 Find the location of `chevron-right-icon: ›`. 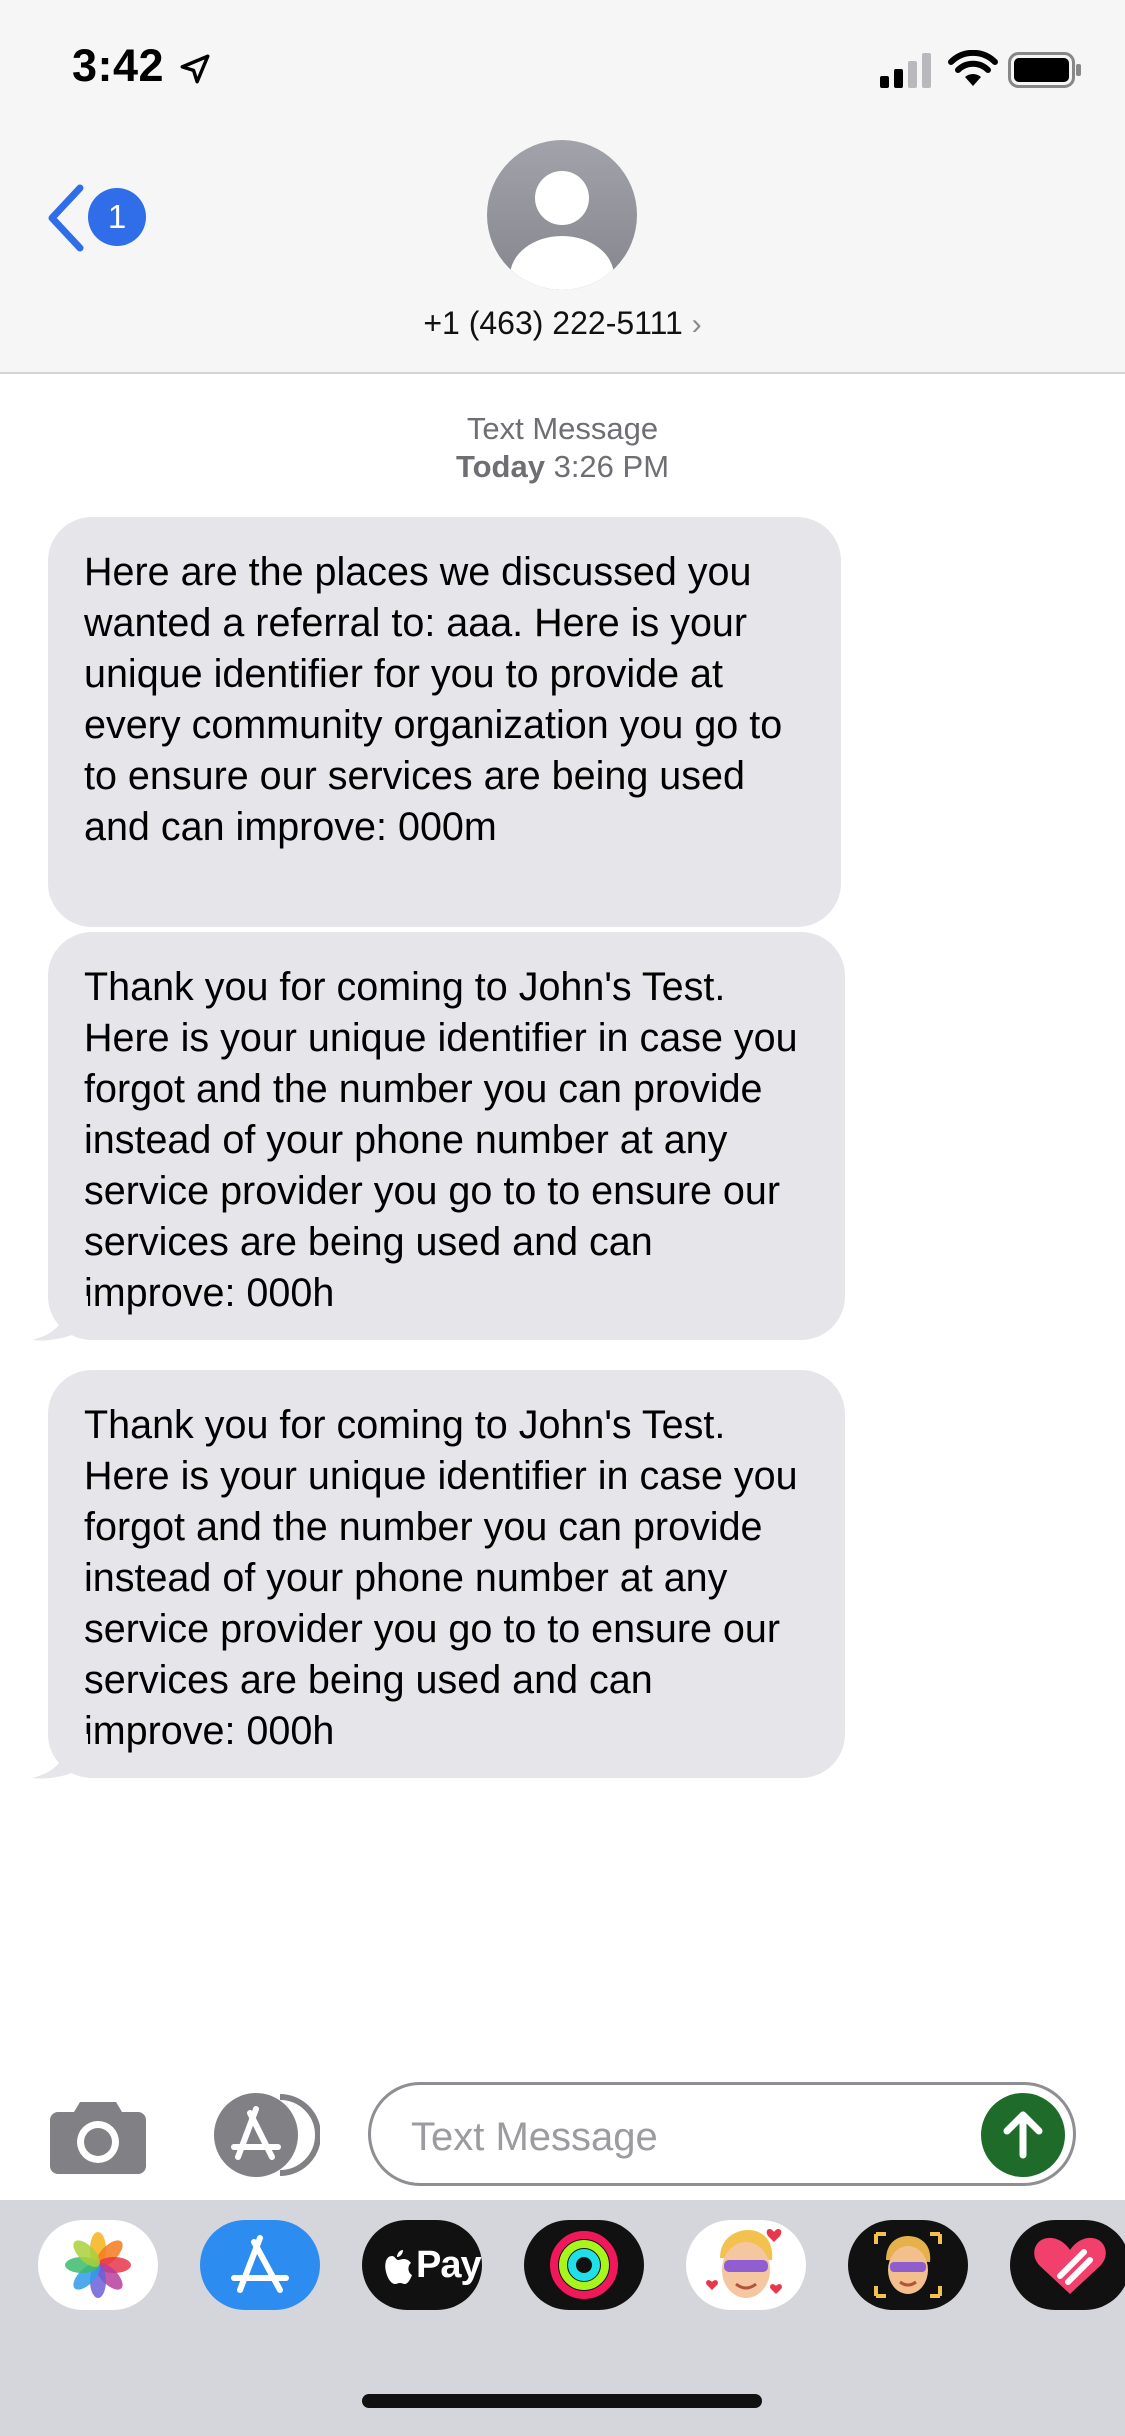

chevron-right-icon: › is located at coordinates (696, 324).